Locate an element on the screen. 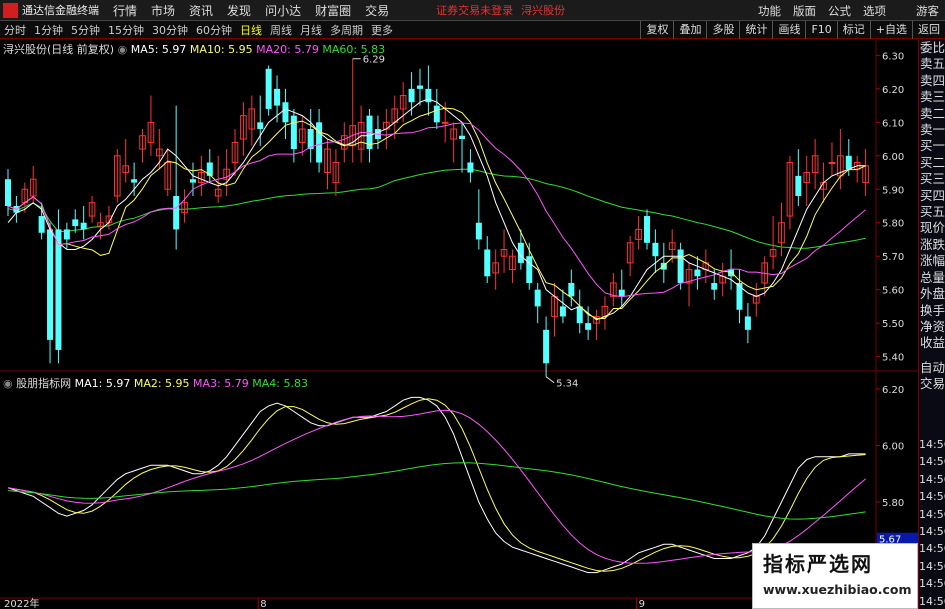 The image size is (945, 609). side-price: 现价 is located at coordinates (932, 228).